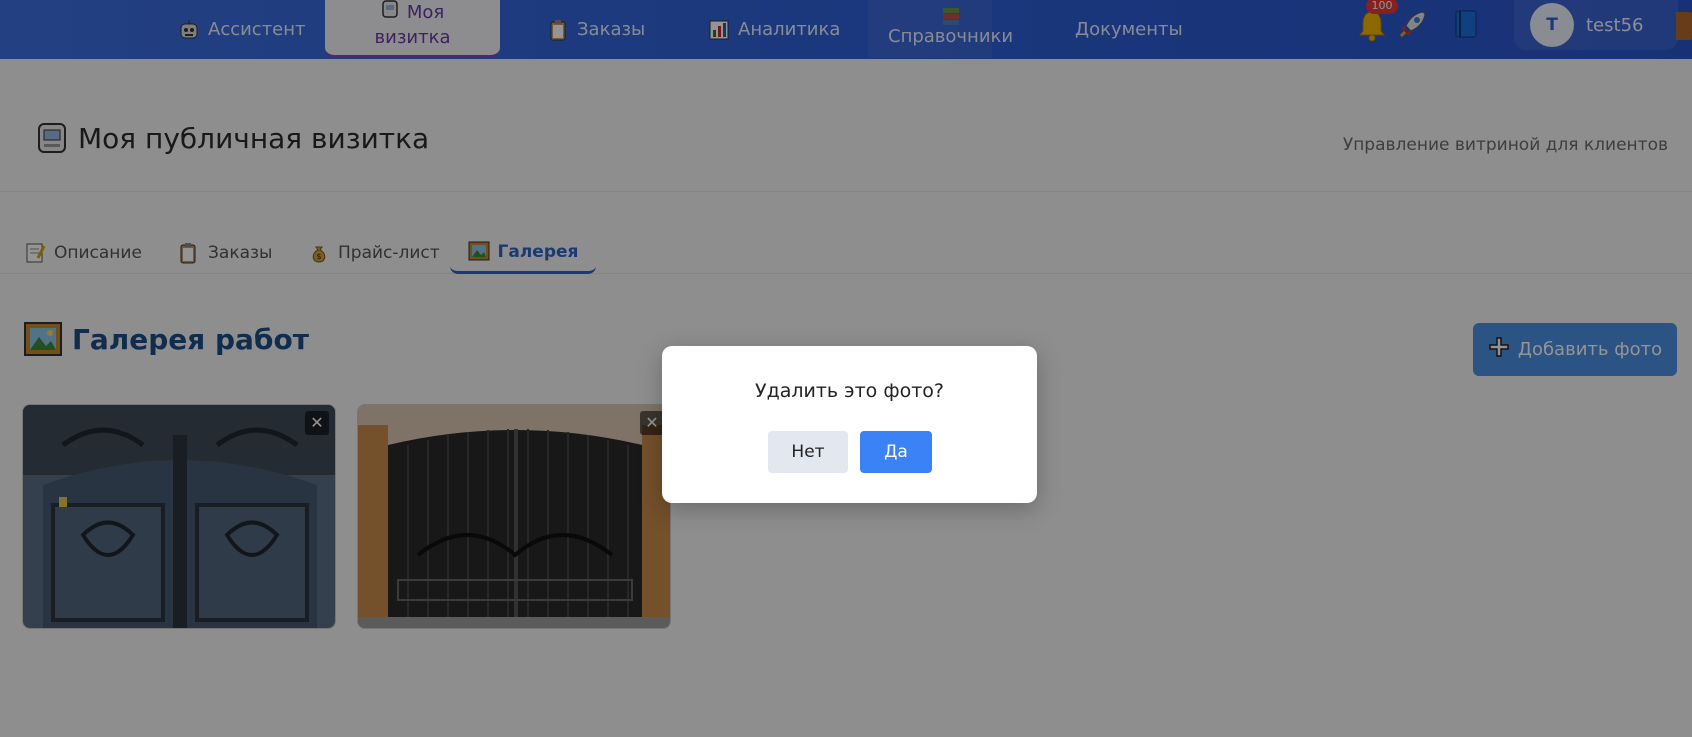 Image resolution: width=1692 pixels, height=737 pixels. What do you see at coordinates (849, 424) in the screenshot?
I see `confirm-delete-dialog: Удалить это фото? Нет Да` at bounding box center [849, 424].